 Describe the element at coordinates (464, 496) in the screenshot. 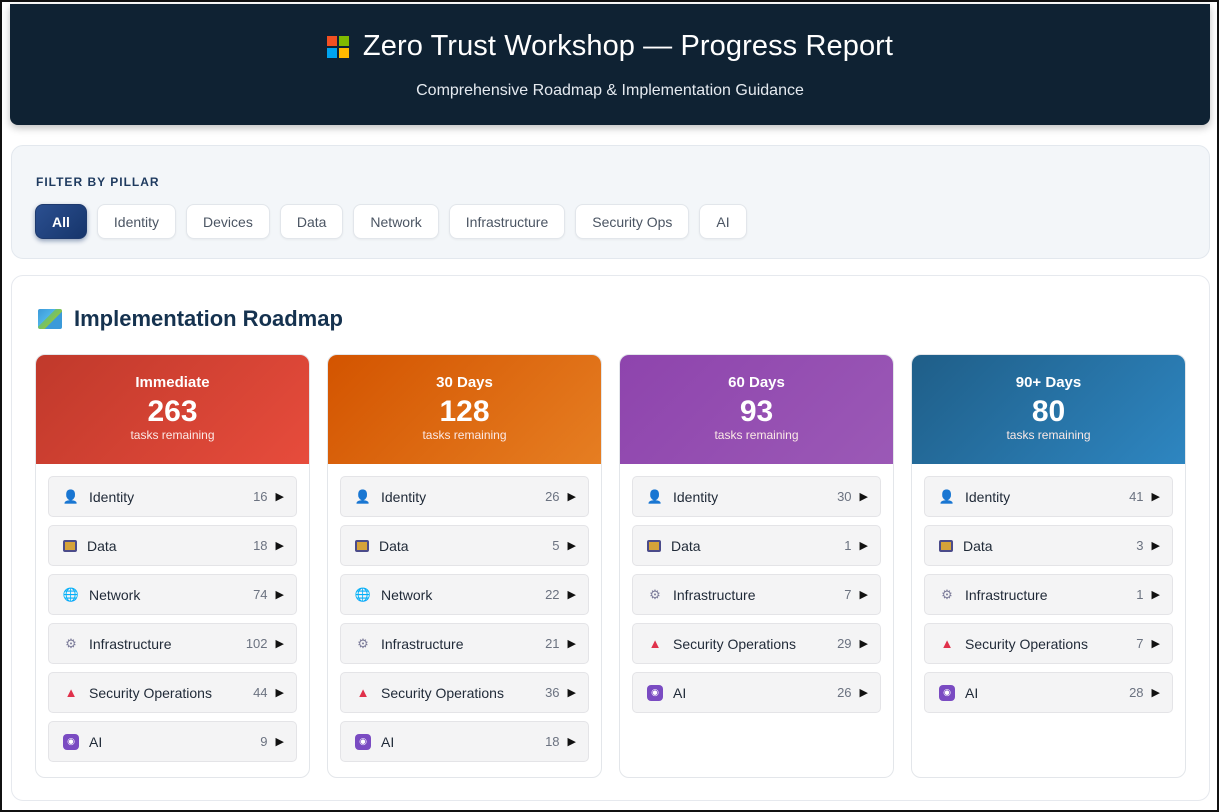

I see `pillar-item-identity: 👤 Identity 26 ▶` at that location.